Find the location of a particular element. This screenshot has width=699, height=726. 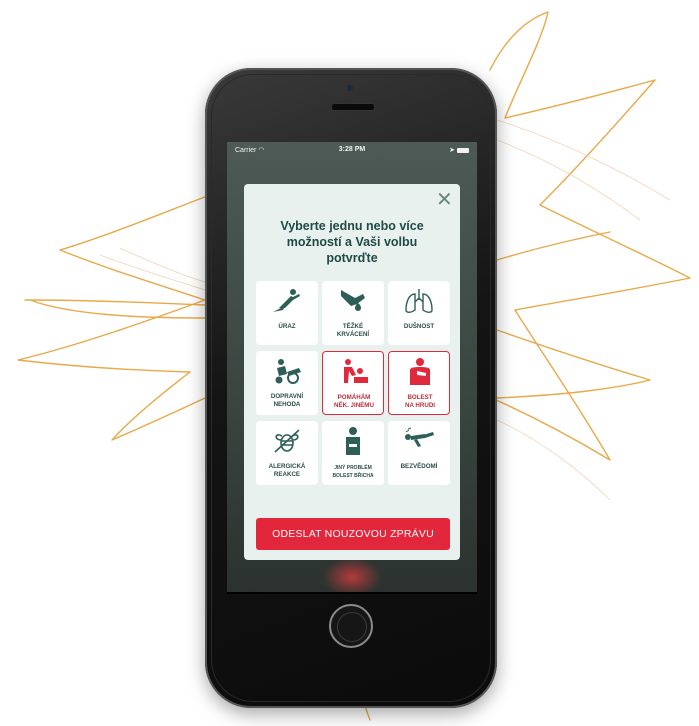

option-bolest-na-hrudi: BOLEST NA HRUDI is located at coordinates (419, 383).